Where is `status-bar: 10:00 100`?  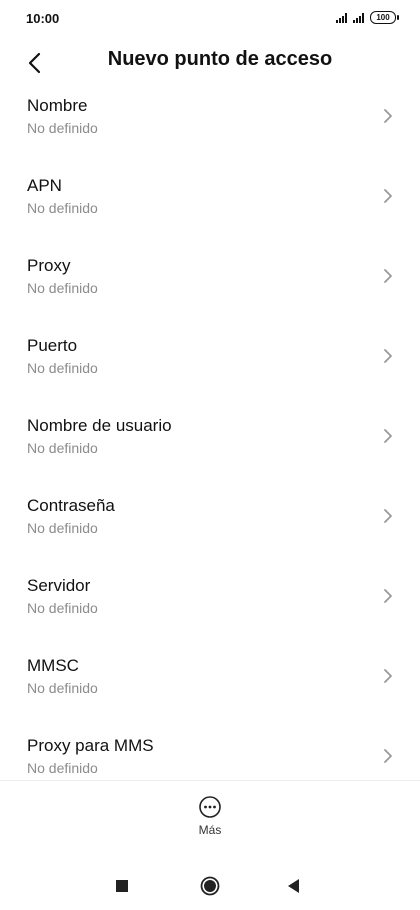
status-bar: 10:00 100 is located at coordinates (210, 18).